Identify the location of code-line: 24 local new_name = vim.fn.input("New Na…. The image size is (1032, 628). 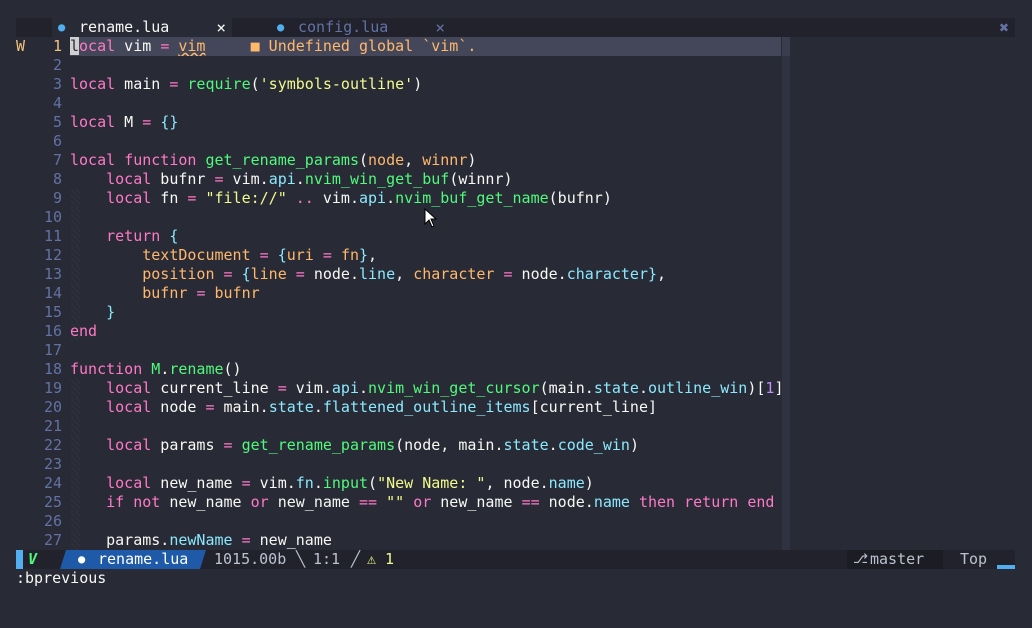
(515, 483).